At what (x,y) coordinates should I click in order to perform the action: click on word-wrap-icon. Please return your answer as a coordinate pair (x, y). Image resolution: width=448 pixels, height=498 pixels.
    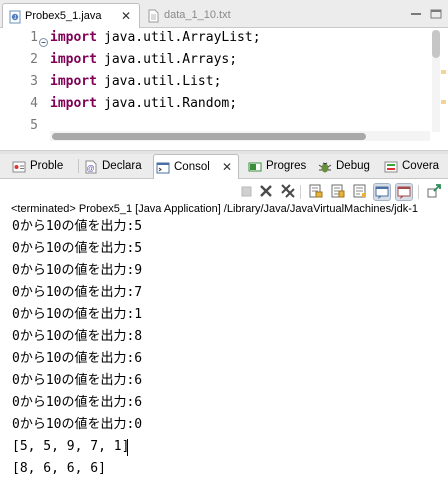
    Looking at the image, I should click on (360, 191).